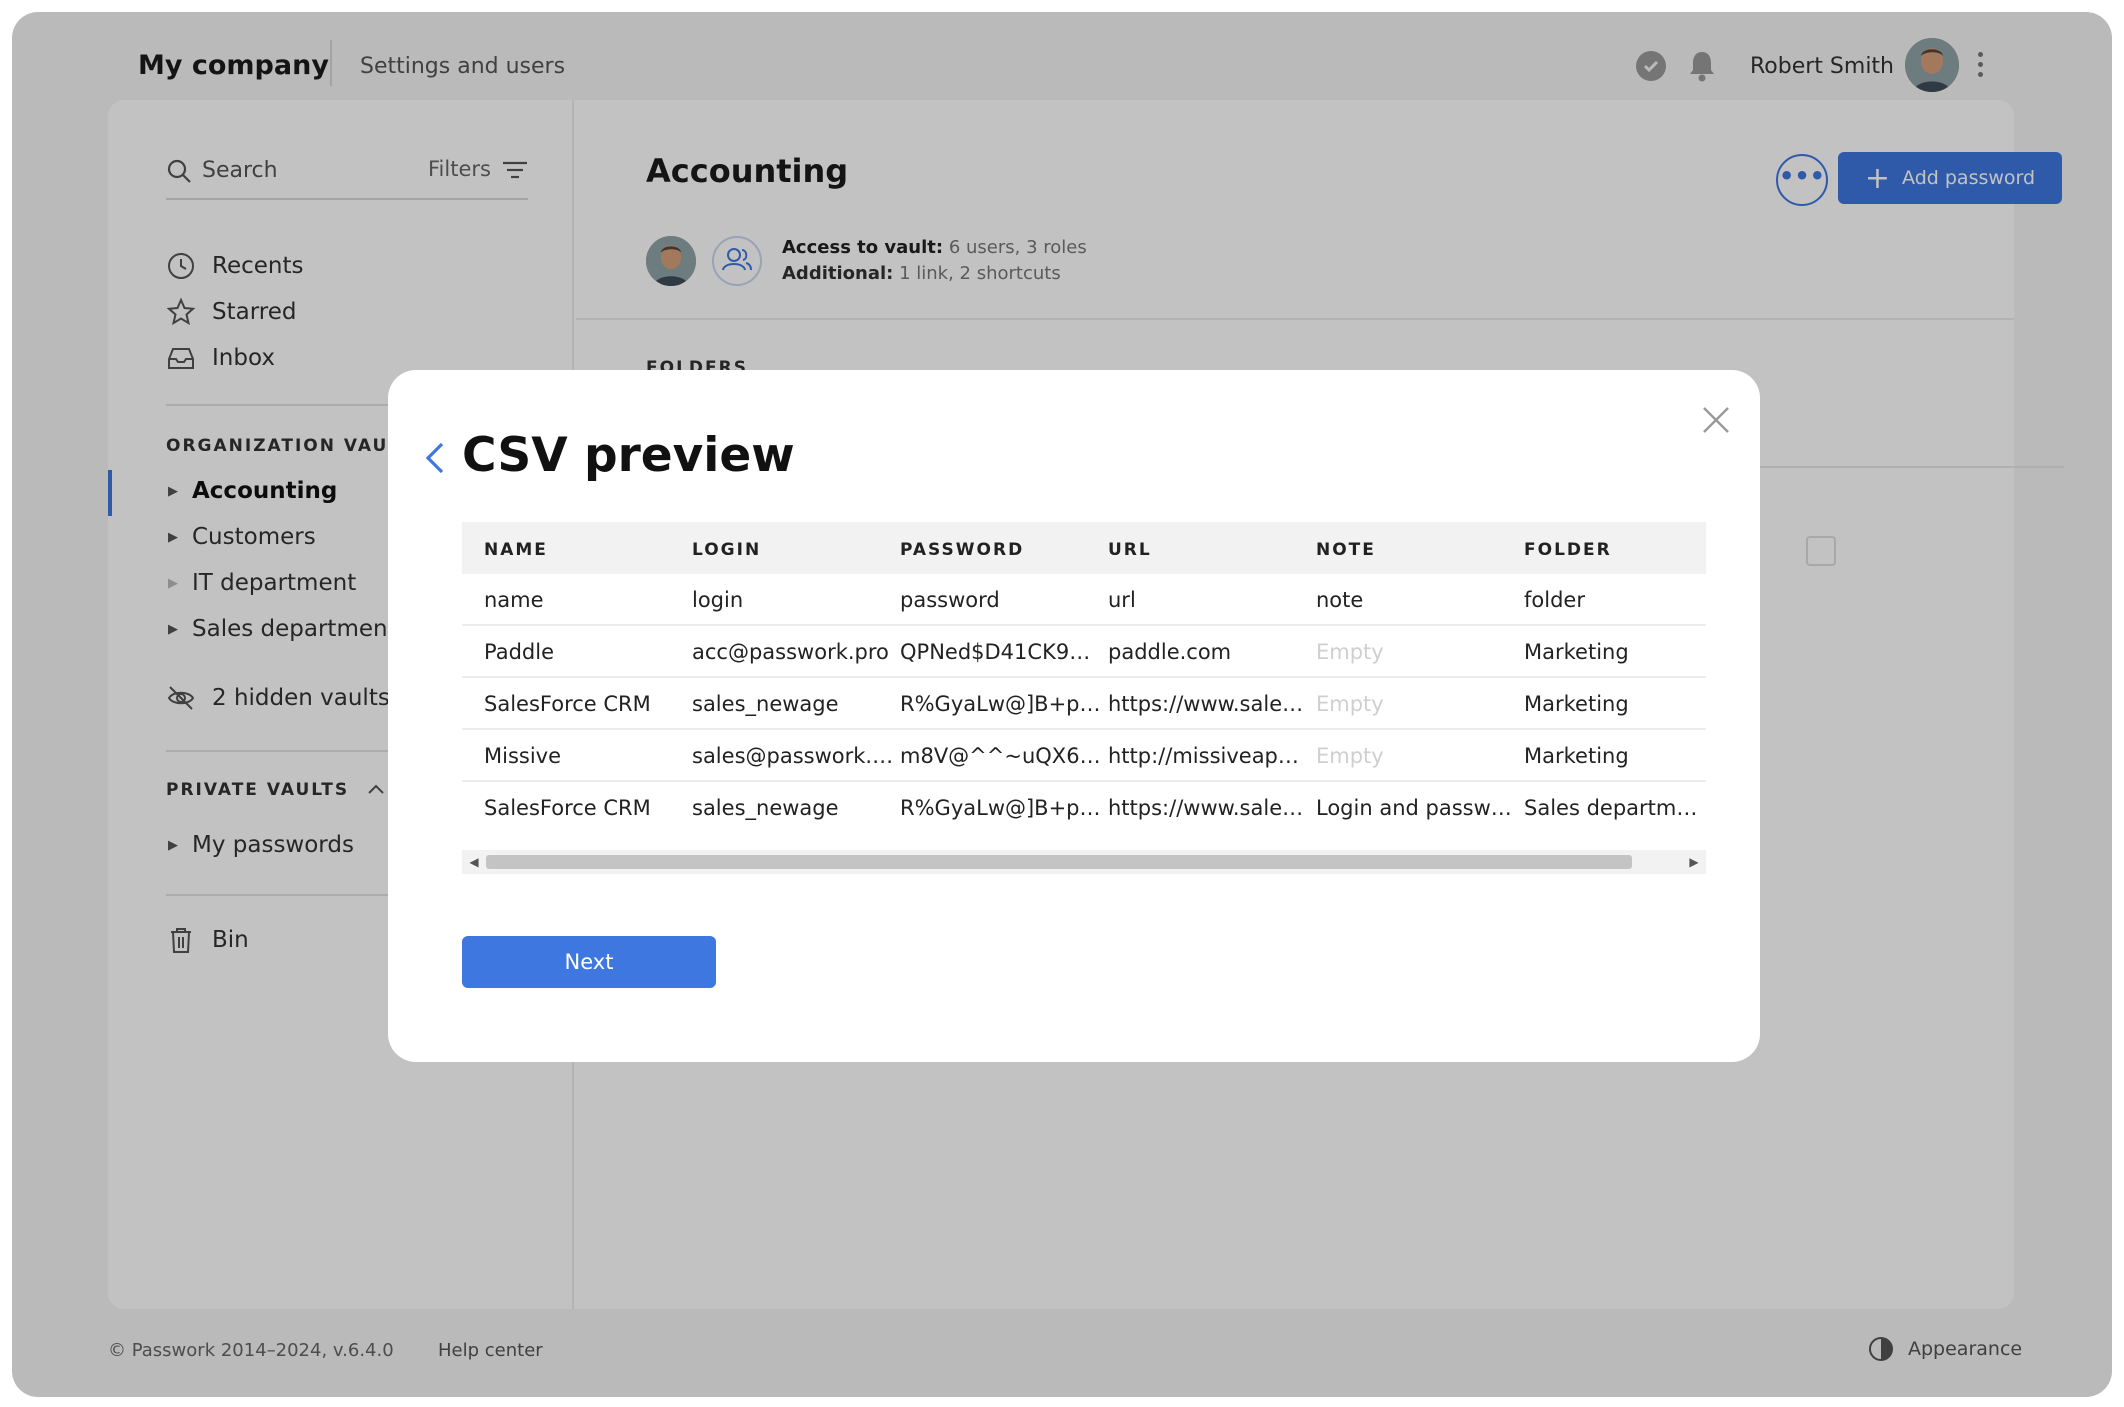 Image resolution: width=2124 pixels, height=1407 pixels. What do you see at coordinates (1084, 548) in the screenshot?
I see `table-header: NAME LOGIN PASSWORD URL NOTE FOLDER` at bounding box center [1084, 548].